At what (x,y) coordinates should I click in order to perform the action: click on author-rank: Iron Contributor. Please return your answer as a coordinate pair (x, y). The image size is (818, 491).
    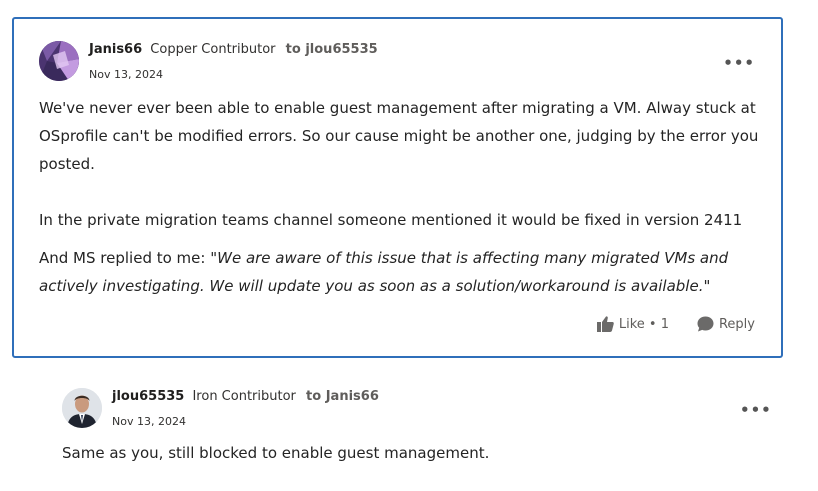
    Looking at the image, I should click on (244, 396).